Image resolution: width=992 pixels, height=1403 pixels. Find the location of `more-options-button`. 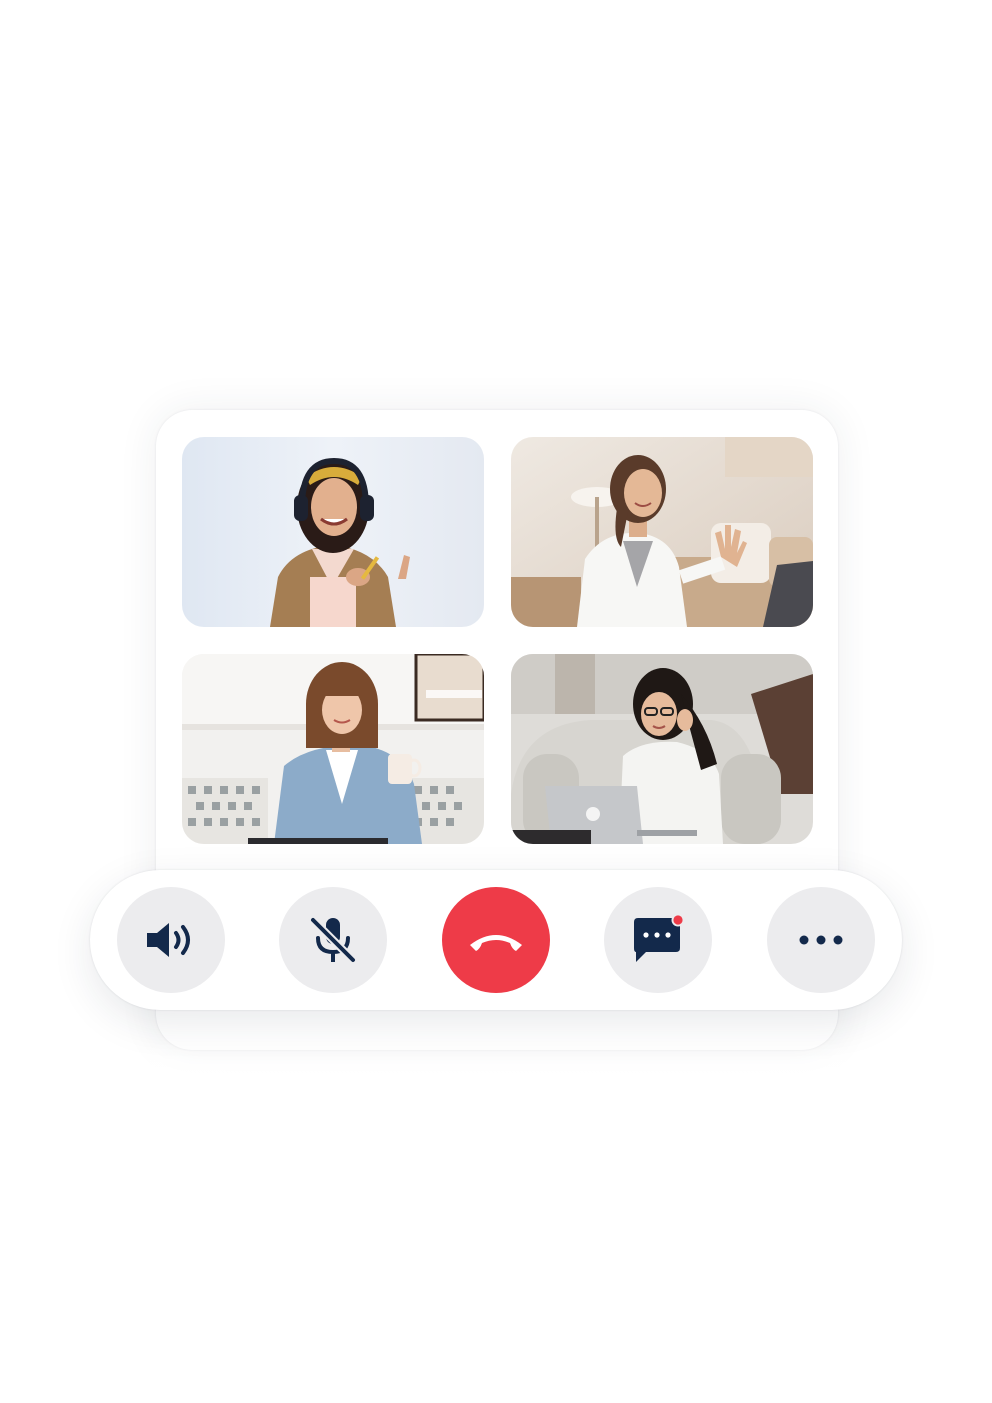

more-options-button is located at coordinates (821, 940).